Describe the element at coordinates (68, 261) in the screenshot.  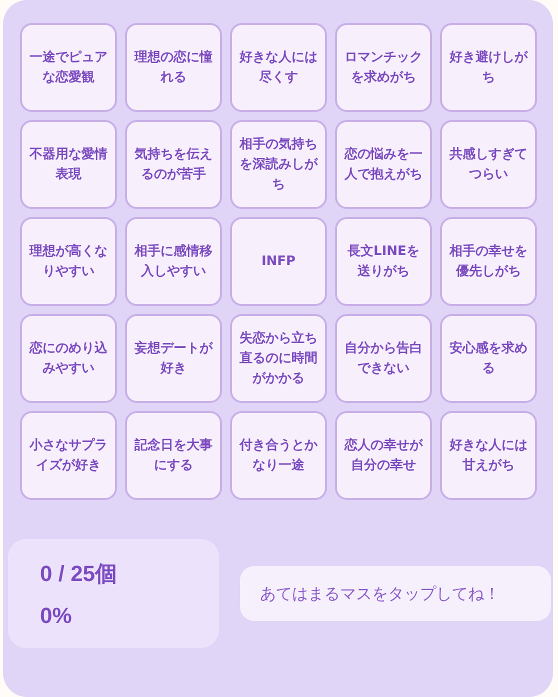
I see `bingo-cell: 理想が高くなりやすい` at that location.